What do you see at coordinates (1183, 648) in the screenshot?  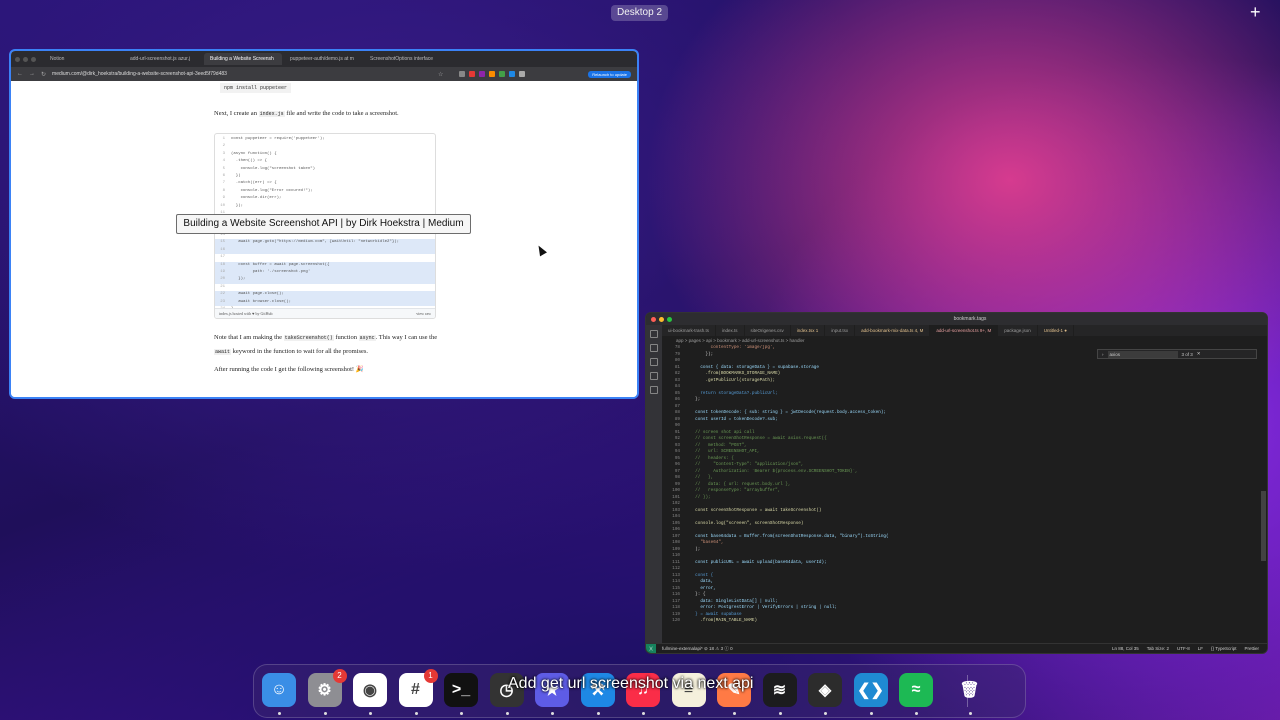 I see `status-item: UTF-8` at bounding box center [1183, 648].